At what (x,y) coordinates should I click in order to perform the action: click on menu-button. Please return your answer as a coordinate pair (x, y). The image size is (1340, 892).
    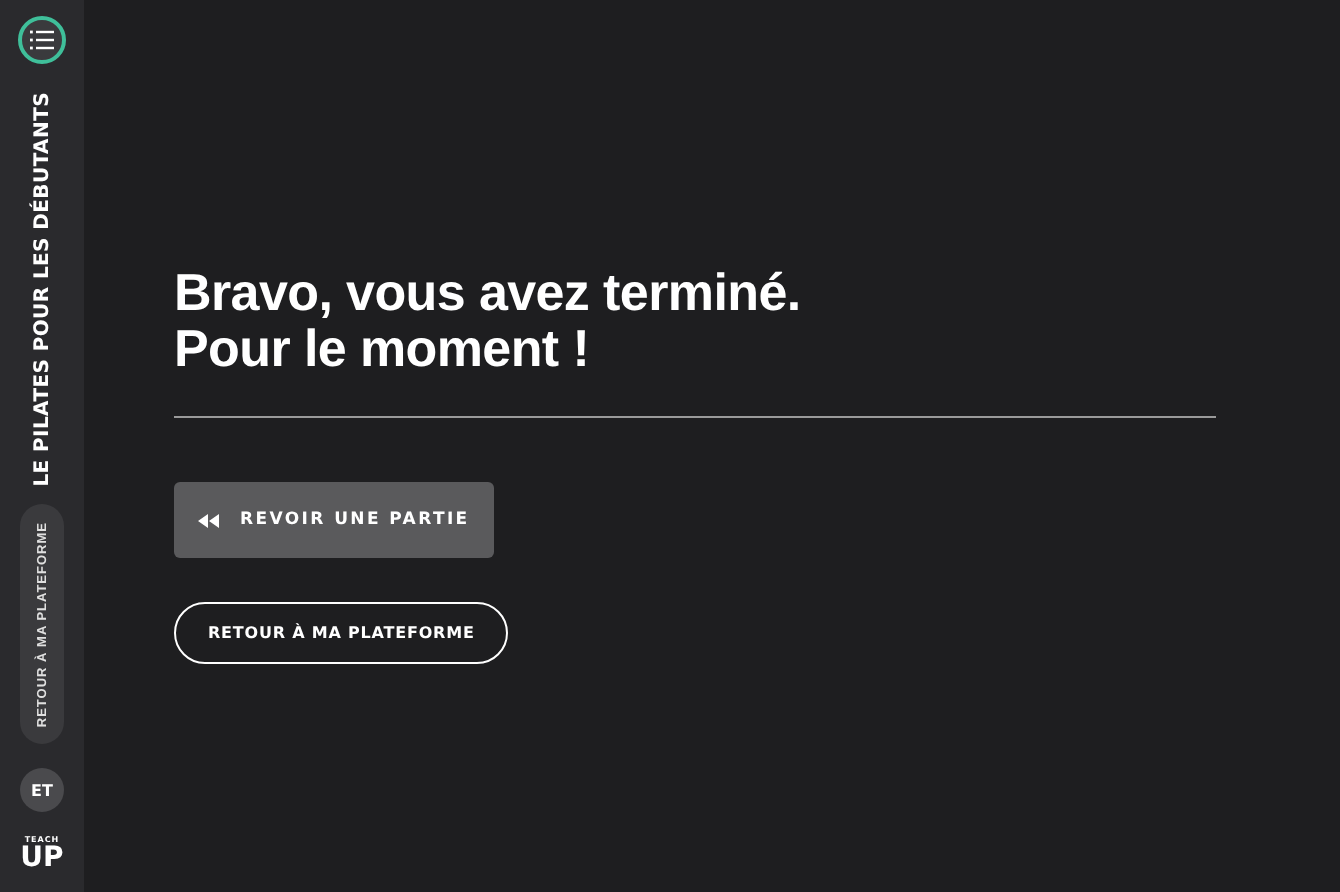
    Looking at the image, I should click on (42, 40).